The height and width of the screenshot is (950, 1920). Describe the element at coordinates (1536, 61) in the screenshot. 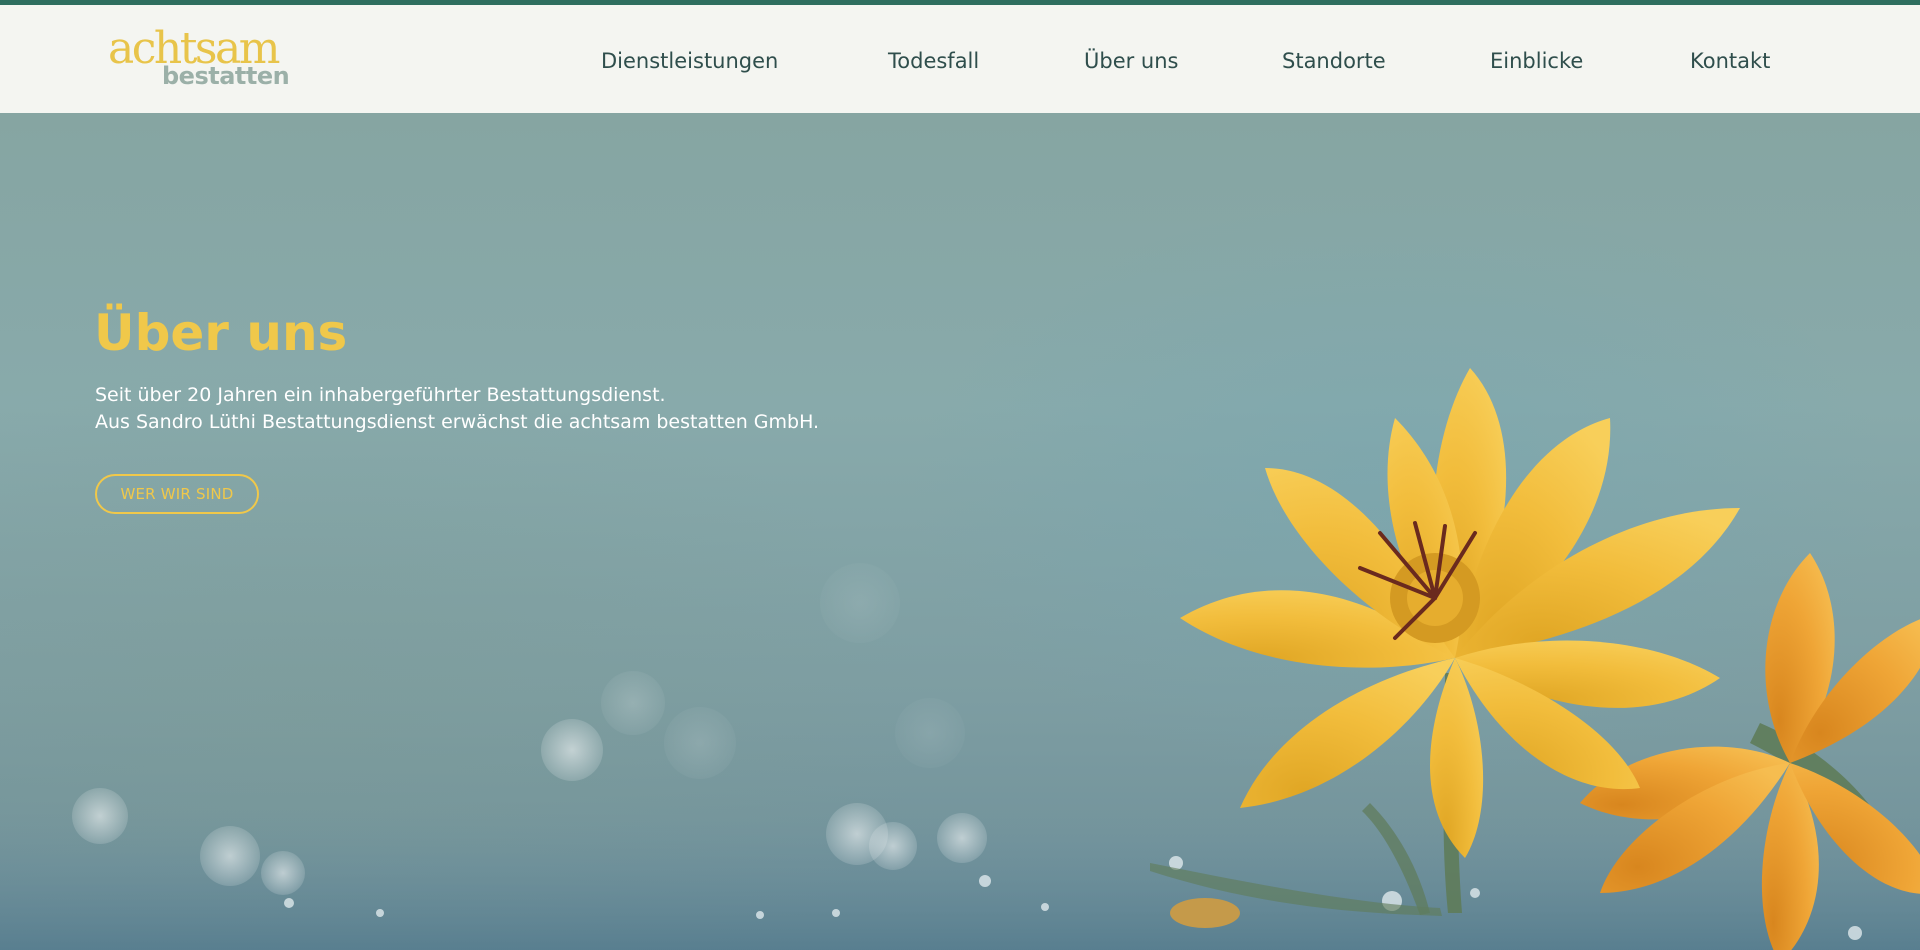

I see `nav-item-einblicke: Einblicke` at that location.